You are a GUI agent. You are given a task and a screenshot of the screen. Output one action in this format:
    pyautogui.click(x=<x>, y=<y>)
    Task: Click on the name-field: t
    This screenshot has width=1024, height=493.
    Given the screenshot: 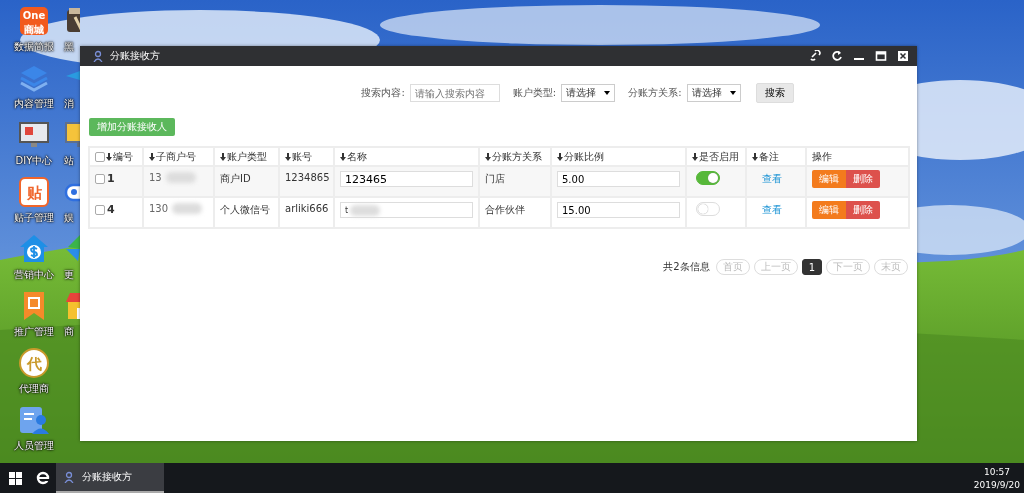 What is the action you would take?
    pyautogui.click(x=406, y=210)
    